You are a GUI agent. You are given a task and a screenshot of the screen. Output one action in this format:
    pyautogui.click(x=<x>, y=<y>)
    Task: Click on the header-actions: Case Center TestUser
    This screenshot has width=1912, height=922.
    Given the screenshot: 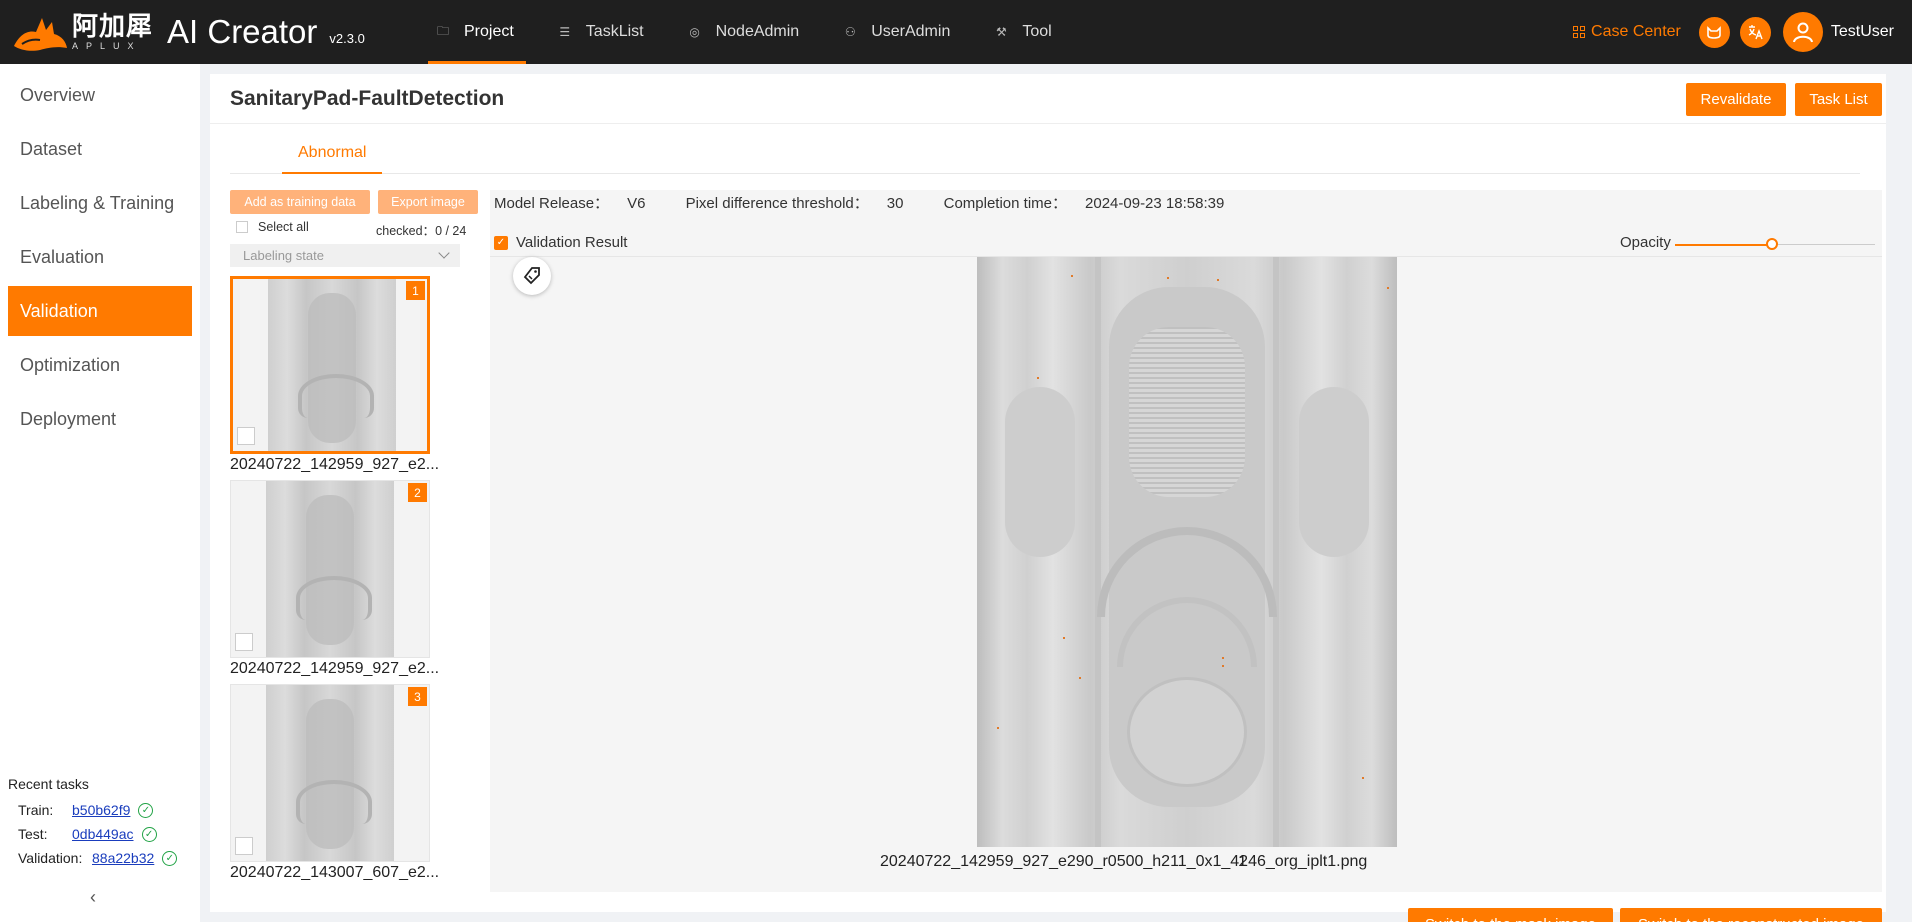 What is the action you would take?
    pyautogui.click(x=1733, y=32)
    